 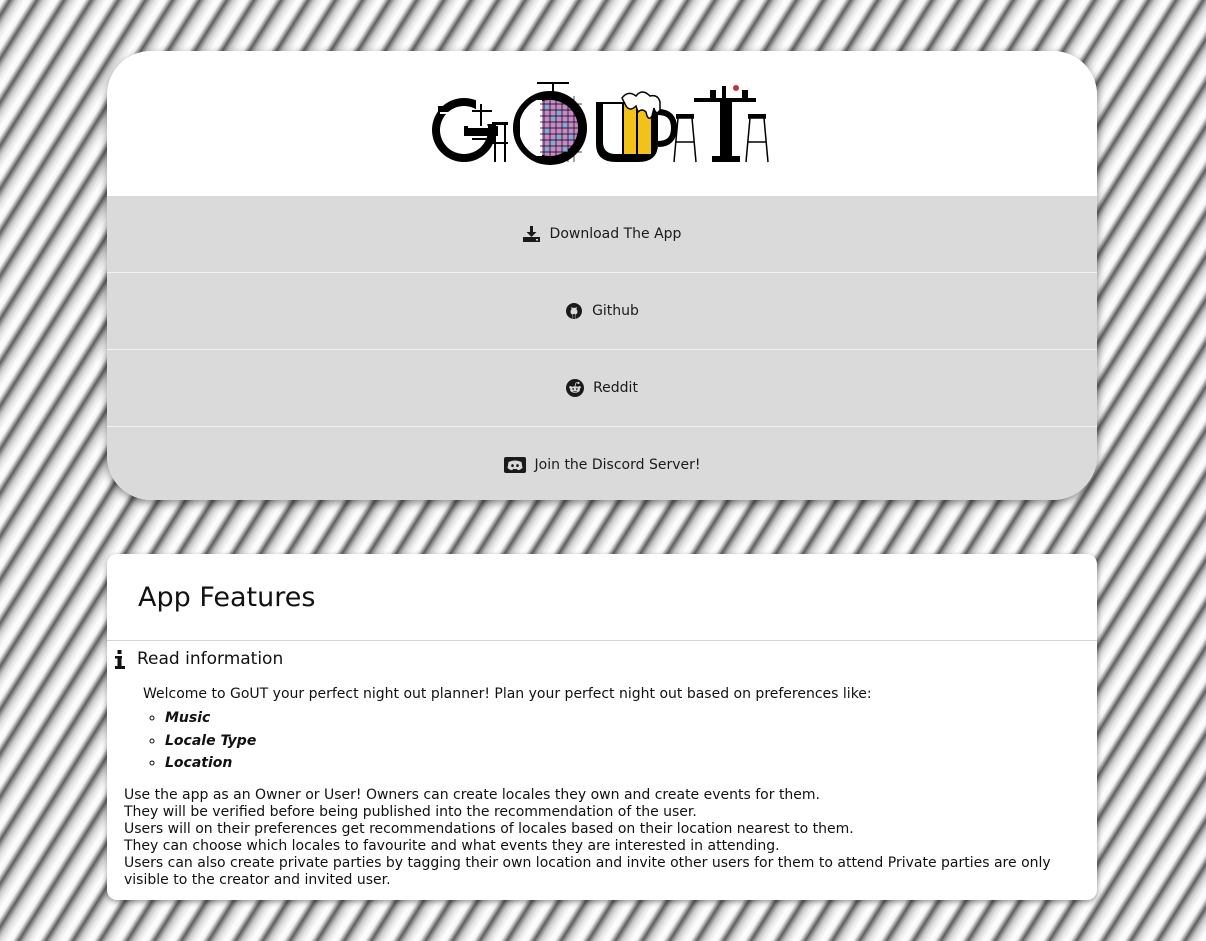 I want to click on preferences-list: Music Locale Type Location, so click(x=602, y=741).